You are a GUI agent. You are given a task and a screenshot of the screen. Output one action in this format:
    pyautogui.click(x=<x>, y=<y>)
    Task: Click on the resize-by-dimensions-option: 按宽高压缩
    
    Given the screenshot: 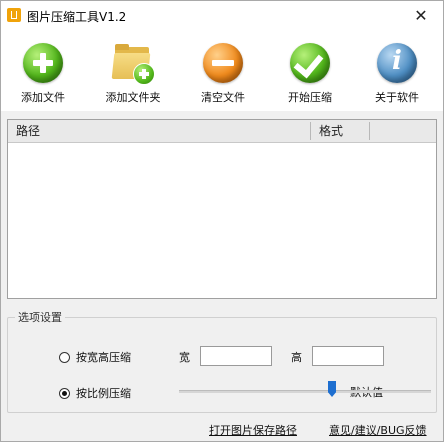 What is the action you would take?
    pyautogui.click(x=95, y=357)
    